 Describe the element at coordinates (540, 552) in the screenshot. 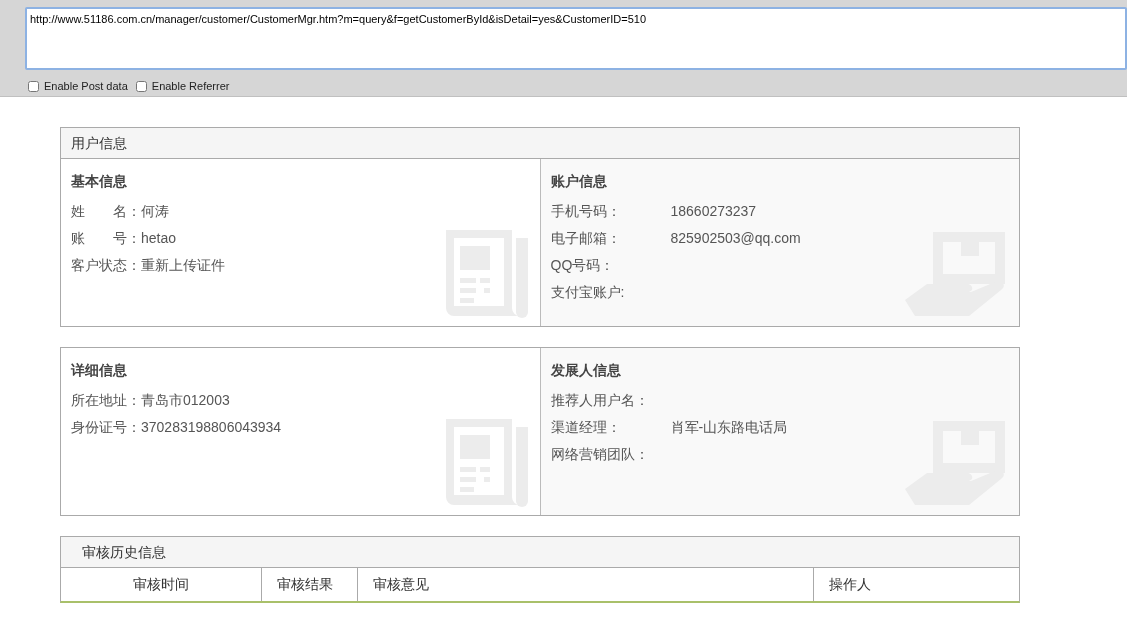

I see `panel-title: 审核历史信息` at that location.